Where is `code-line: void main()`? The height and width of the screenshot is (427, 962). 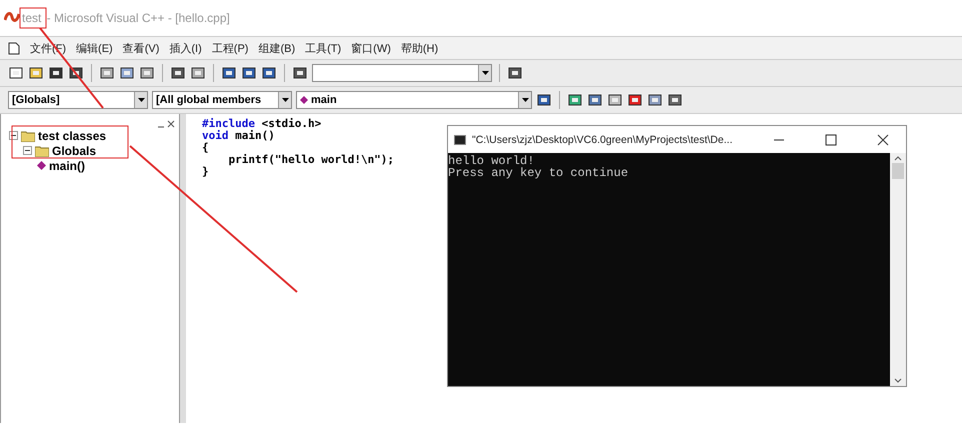
code-line: void main() is located at coordinates (238, 136).